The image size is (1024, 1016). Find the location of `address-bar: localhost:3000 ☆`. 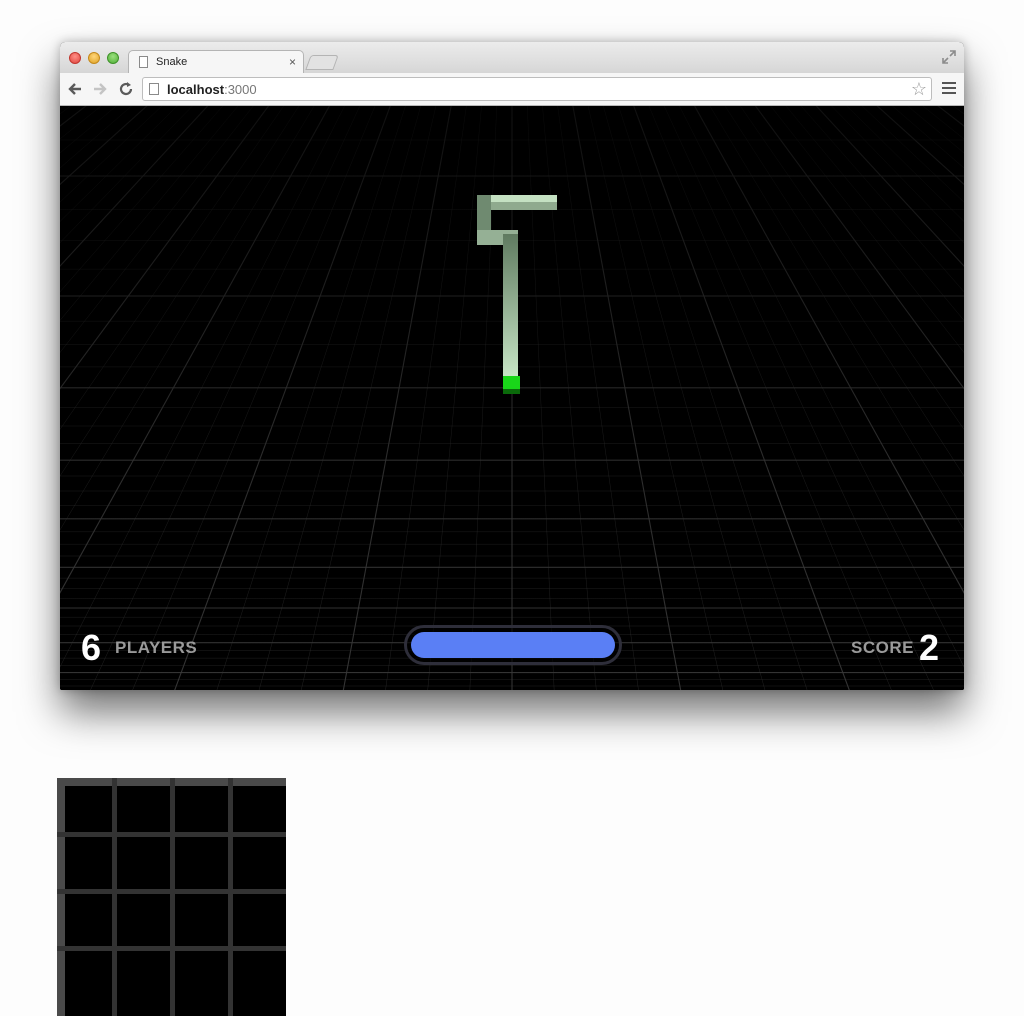

address-bar: localhost:3000 ☆ is located at coordinates (537, 89).